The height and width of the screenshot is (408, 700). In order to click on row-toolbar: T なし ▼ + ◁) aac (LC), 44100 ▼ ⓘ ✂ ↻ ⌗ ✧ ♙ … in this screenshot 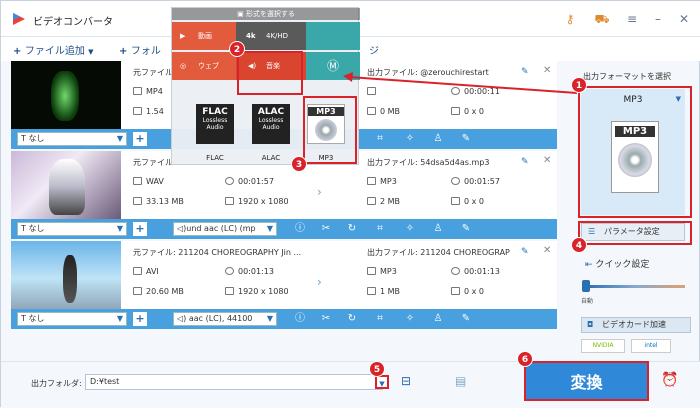, I will do `click(284, 319)`.